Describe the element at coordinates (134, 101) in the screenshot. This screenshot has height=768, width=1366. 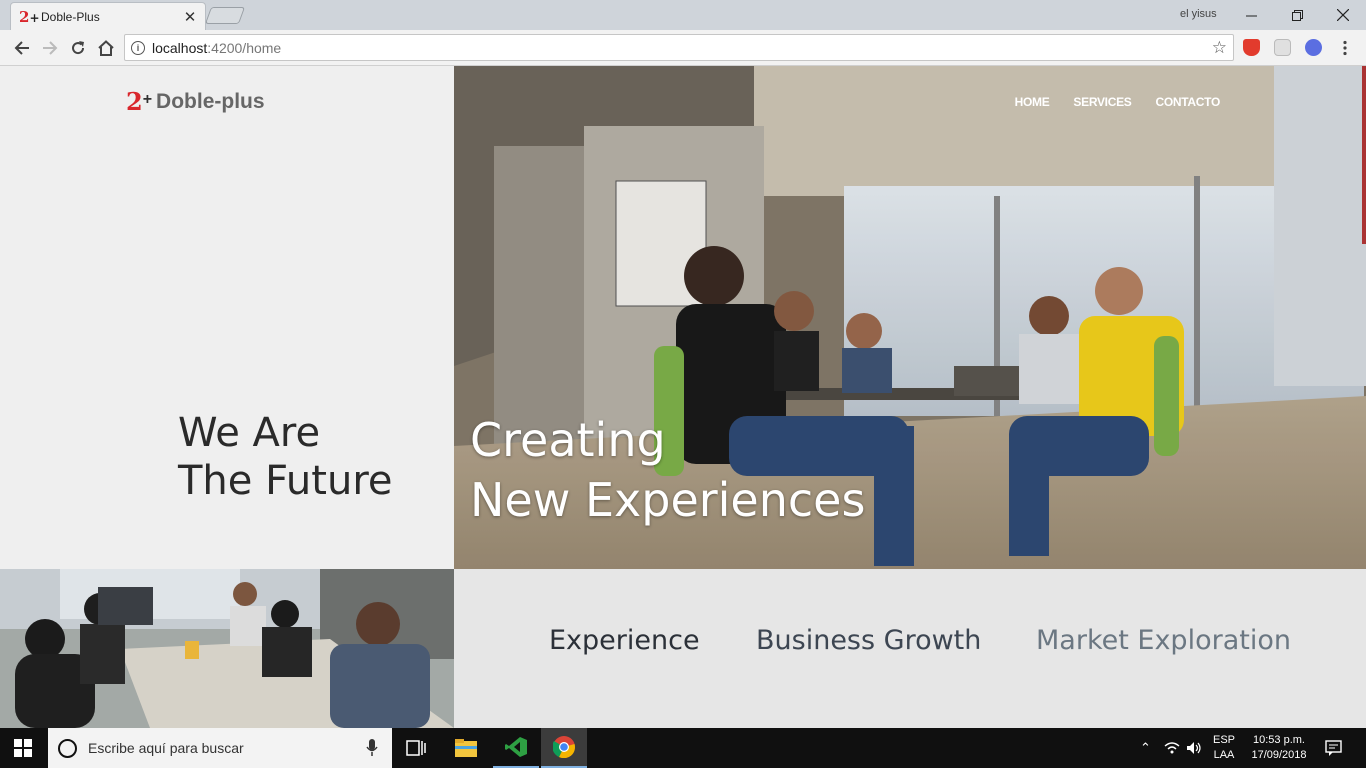
I see `logo-mark: 2` at that location.